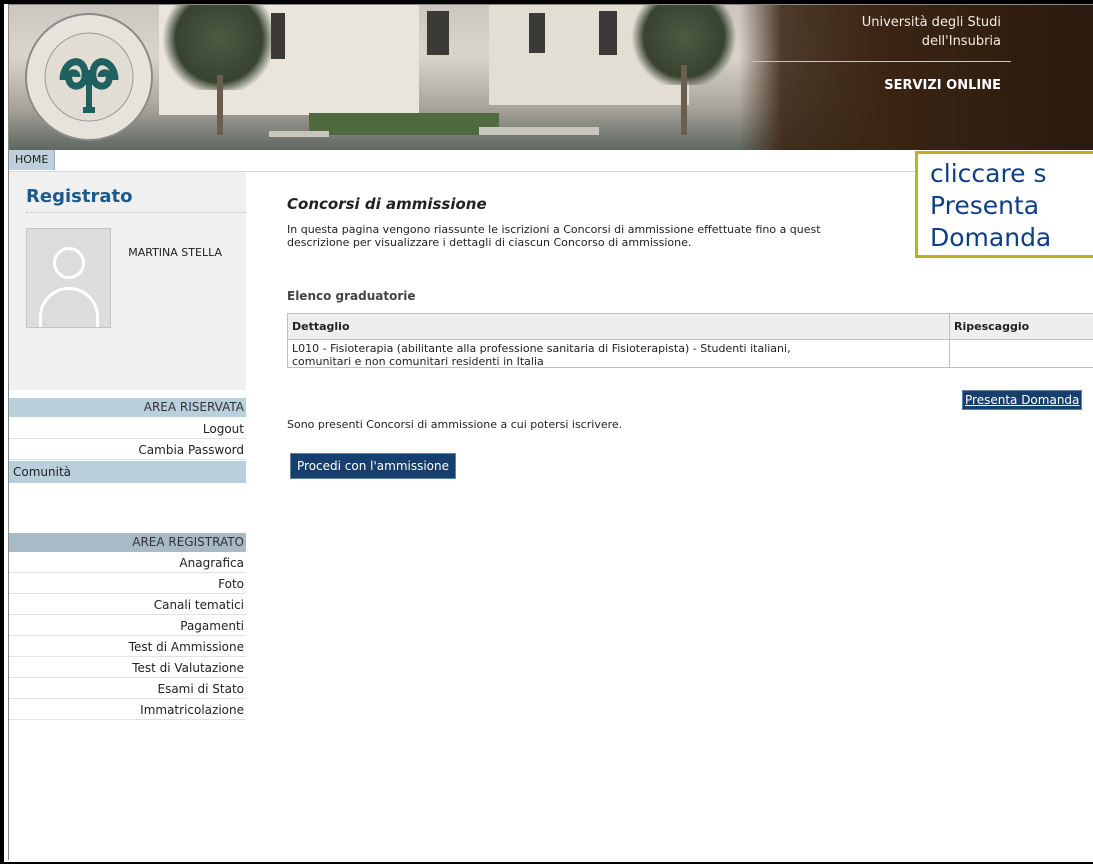 The image size is (1093, 864). I want to click on user-name: MARTINA STELLA, so click(175, 252).